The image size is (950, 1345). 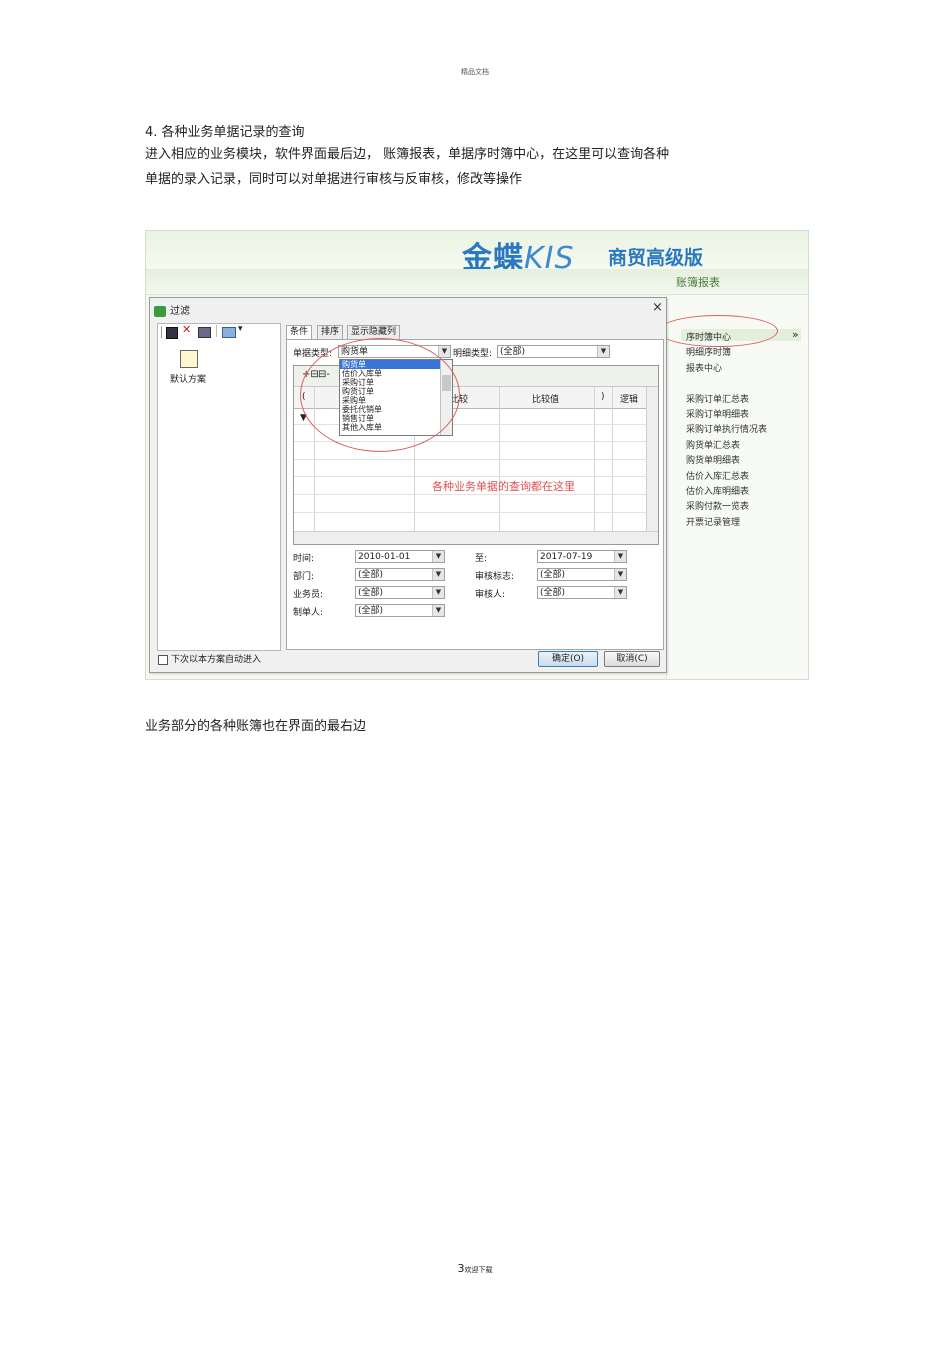 I want to click on toolbar-grip, so click(x=161, y=332).